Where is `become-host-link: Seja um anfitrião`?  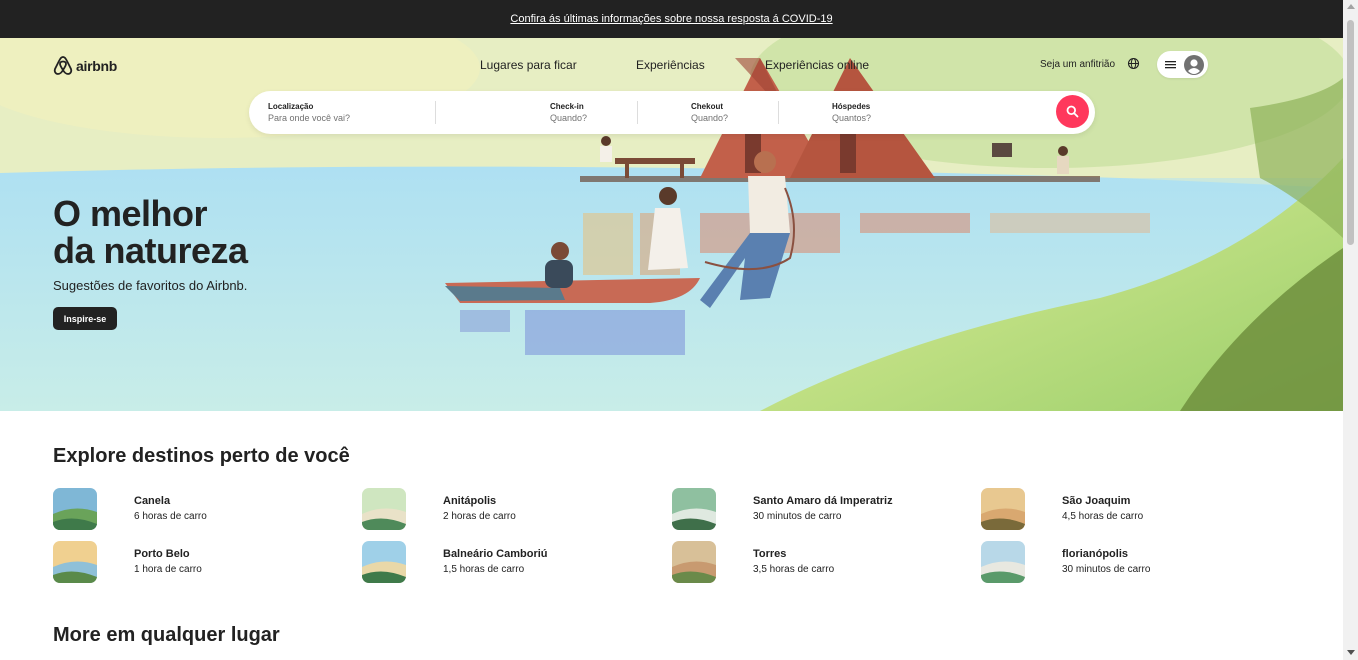 become-host-link: Seja um anfitrião is located at coordinates (1077, 64).